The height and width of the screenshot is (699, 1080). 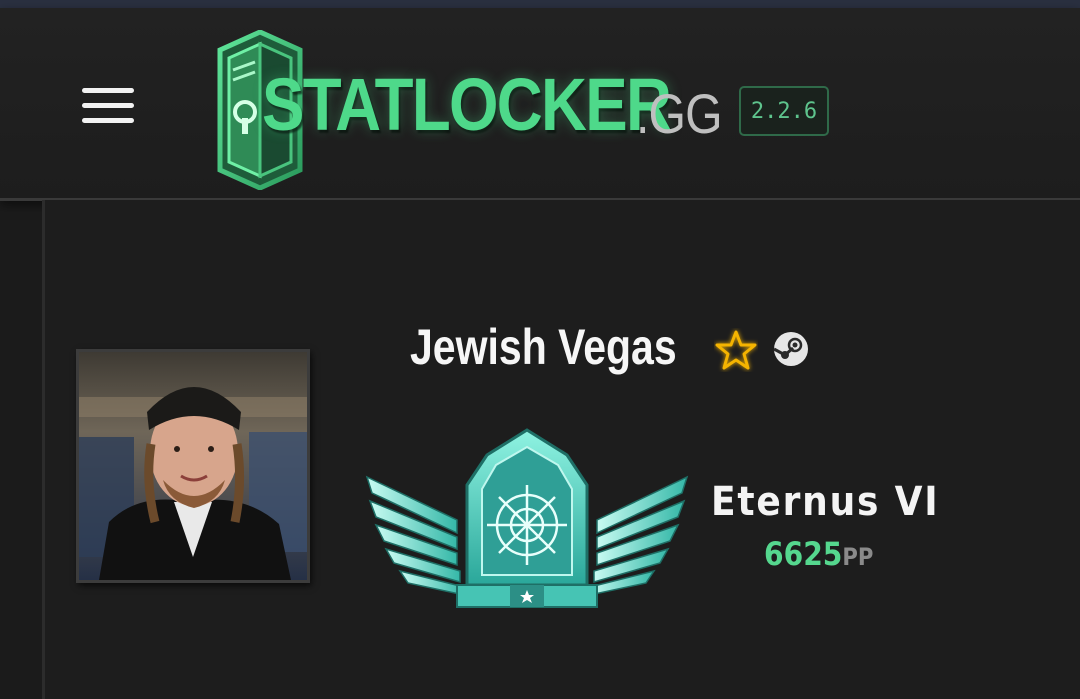 What do you see at coordinates (825, 502) in the screenshot?
I see `rank-name: Eternus VI` at bounding box center [825, 502].